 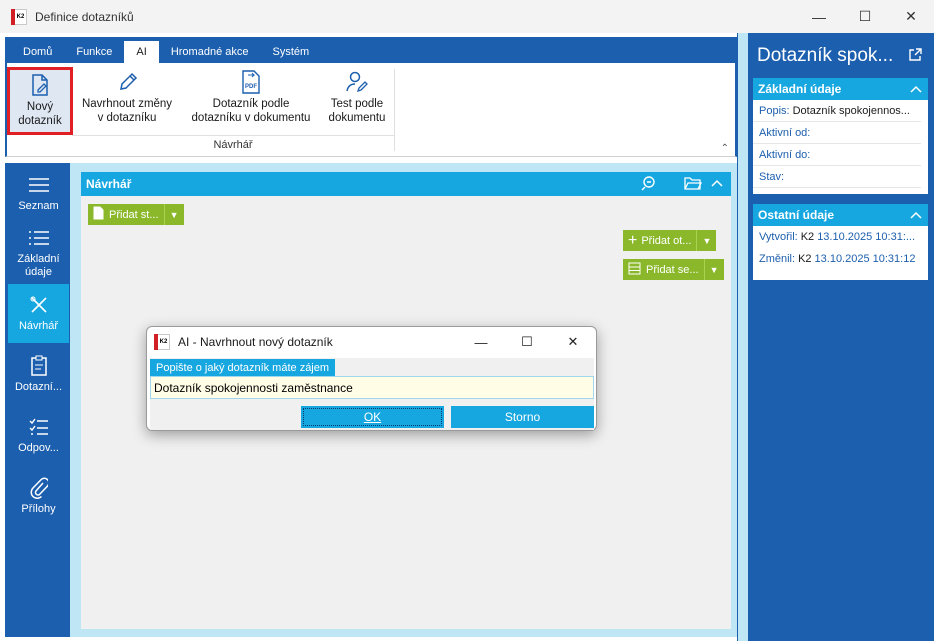 I want to click on other-info-title: Ostatní údaje, so click(x=796, y=215).